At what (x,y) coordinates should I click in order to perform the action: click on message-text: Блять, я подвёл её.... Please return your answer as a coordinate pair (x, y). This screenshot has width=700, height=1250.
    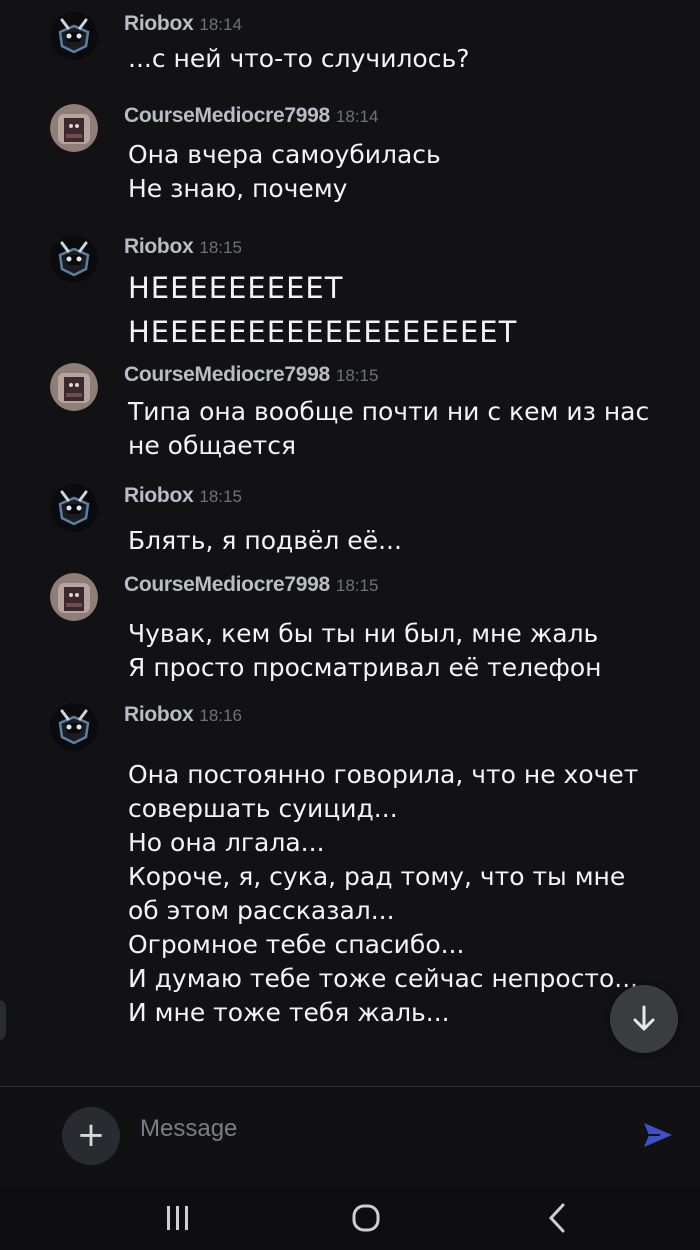
    Looking at the image, I should click on (265, 540).